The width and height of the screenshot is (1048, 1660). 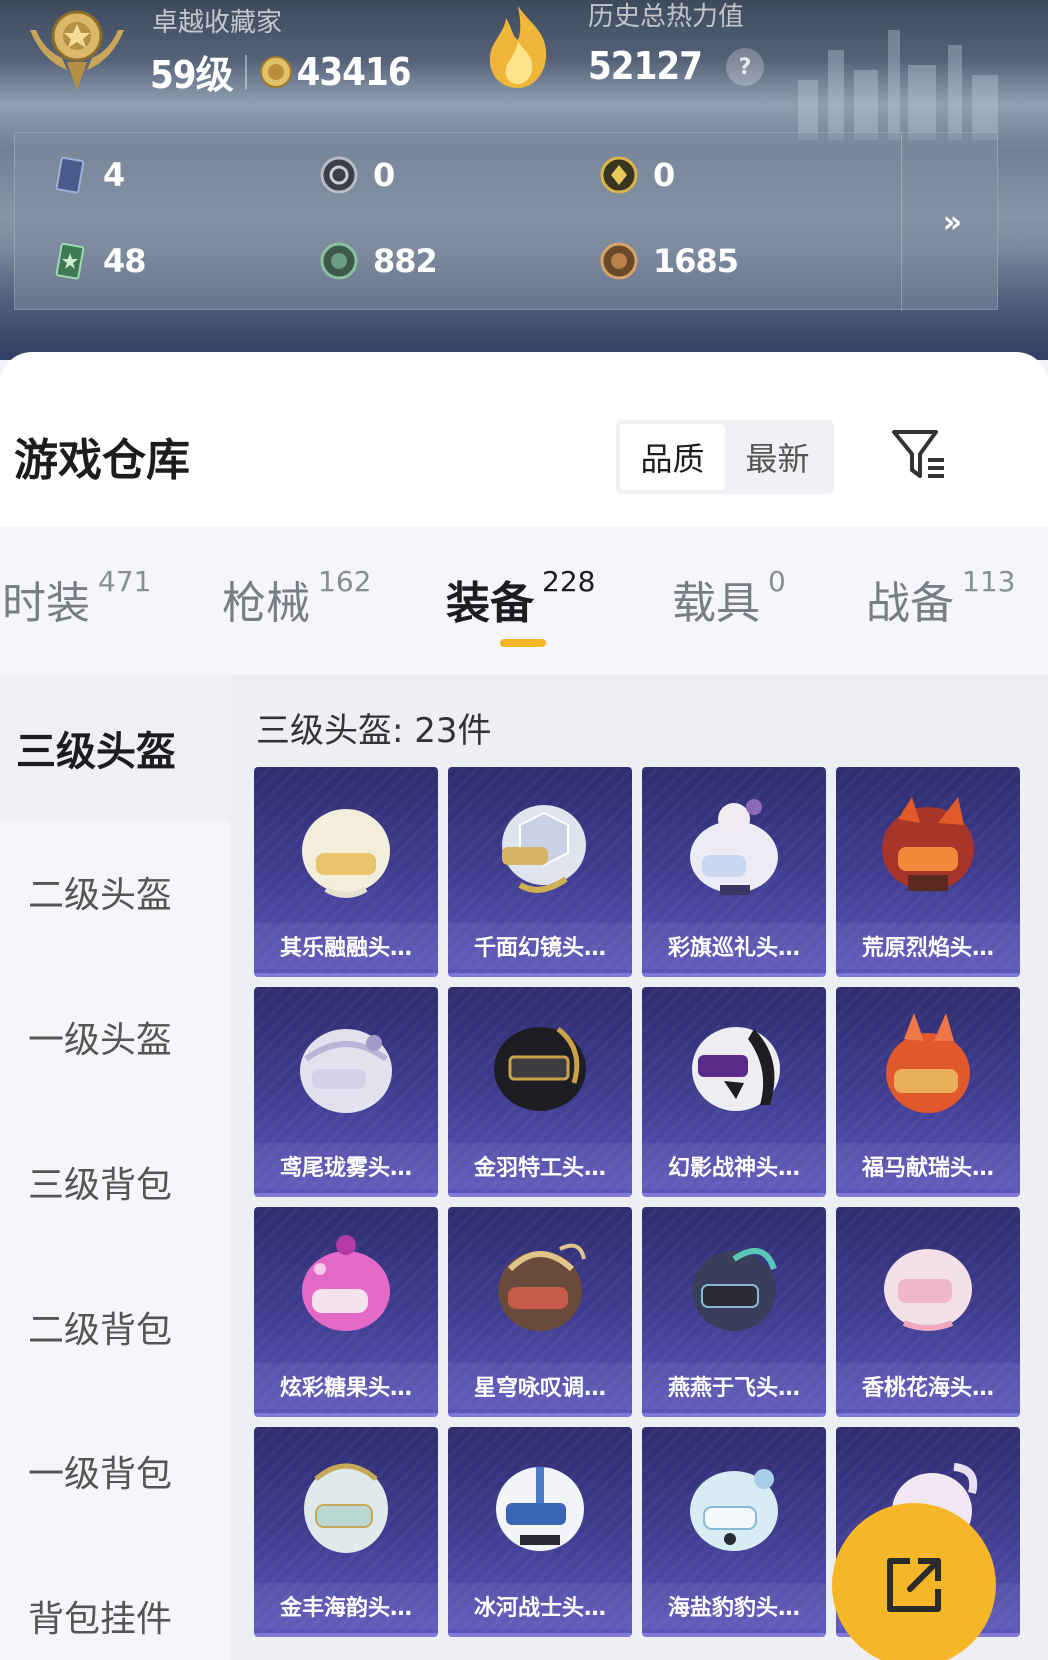 I want to click on resource-stats-panel: 4 0 0 48 882 1685 », so click(x=506, y=221).